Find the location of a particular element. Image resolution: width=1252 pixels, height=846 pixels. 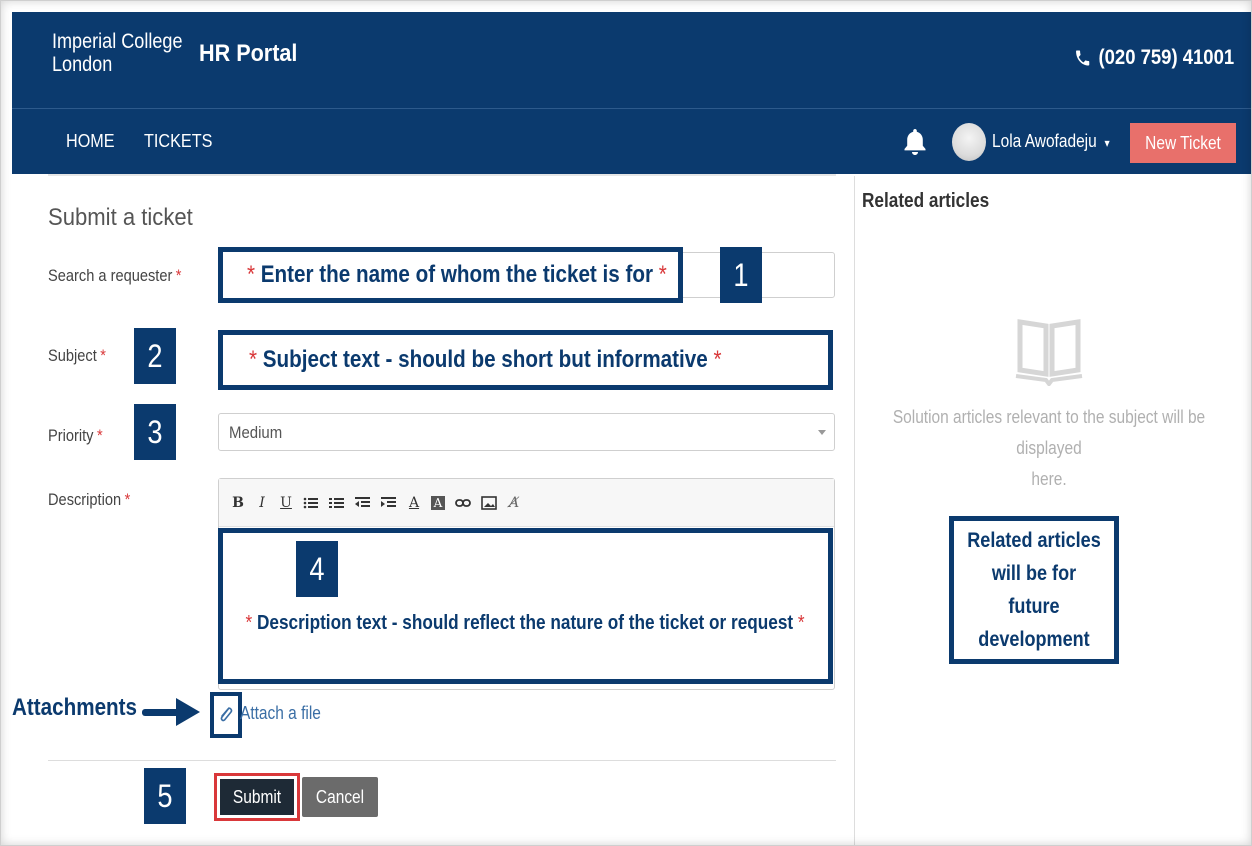

font-color-button: A is located at coordinates (414, 503).